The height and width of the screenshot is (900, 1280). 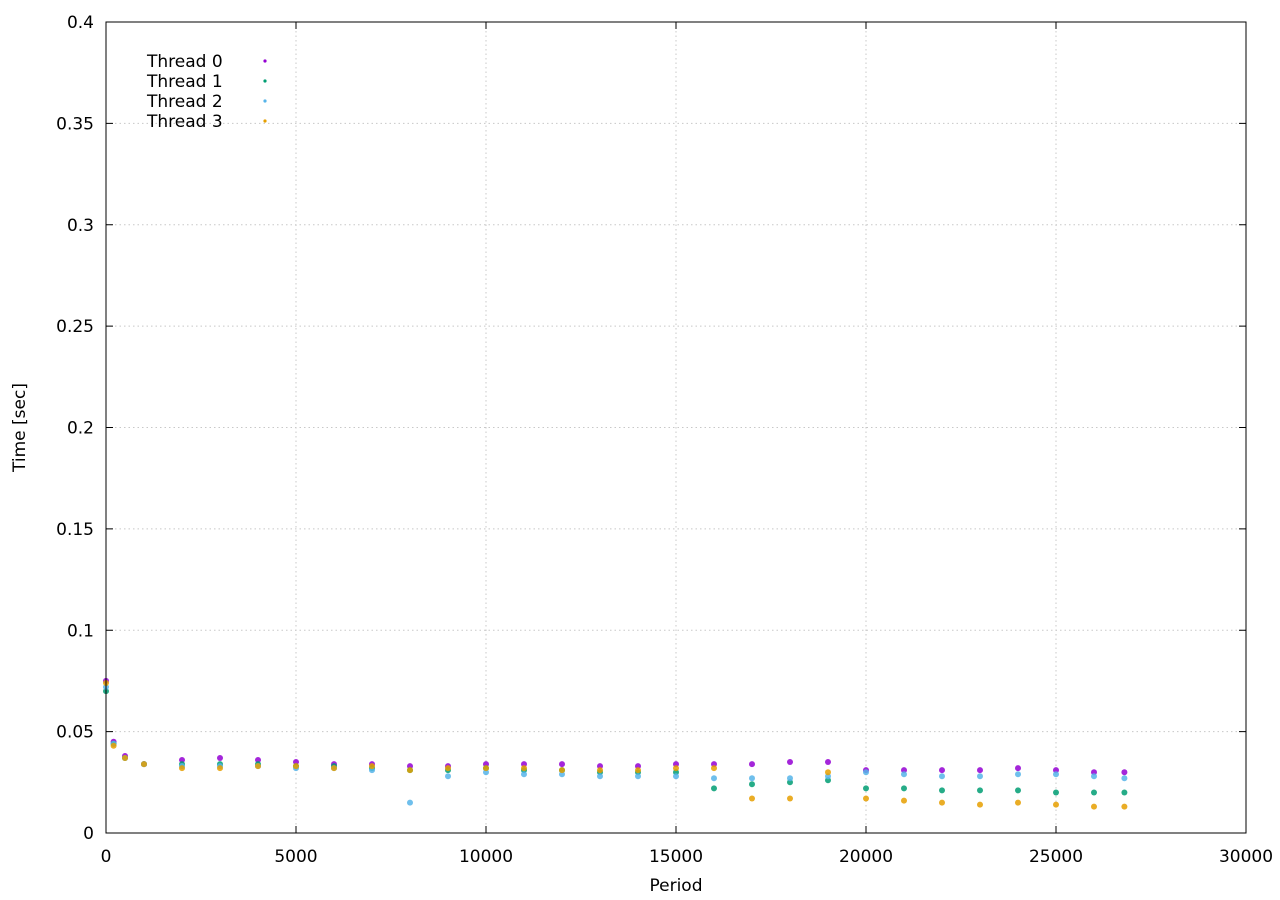 What do you see at coordinates (1056, 857) in the screenshot?
I see `x-tick-label: 25000` at bounding box center [1056, 857].